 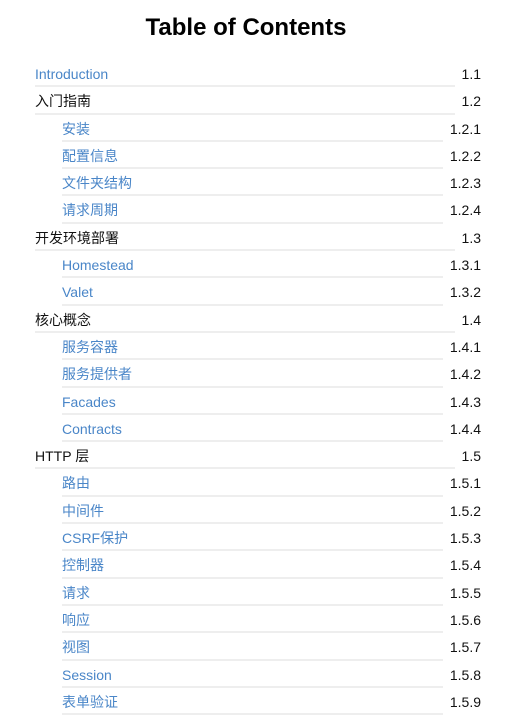 What do you see at coordinates (92, 429) in the screenshot?
I see `toc-entry-link: Contracts` at bounding box center [92, 429].